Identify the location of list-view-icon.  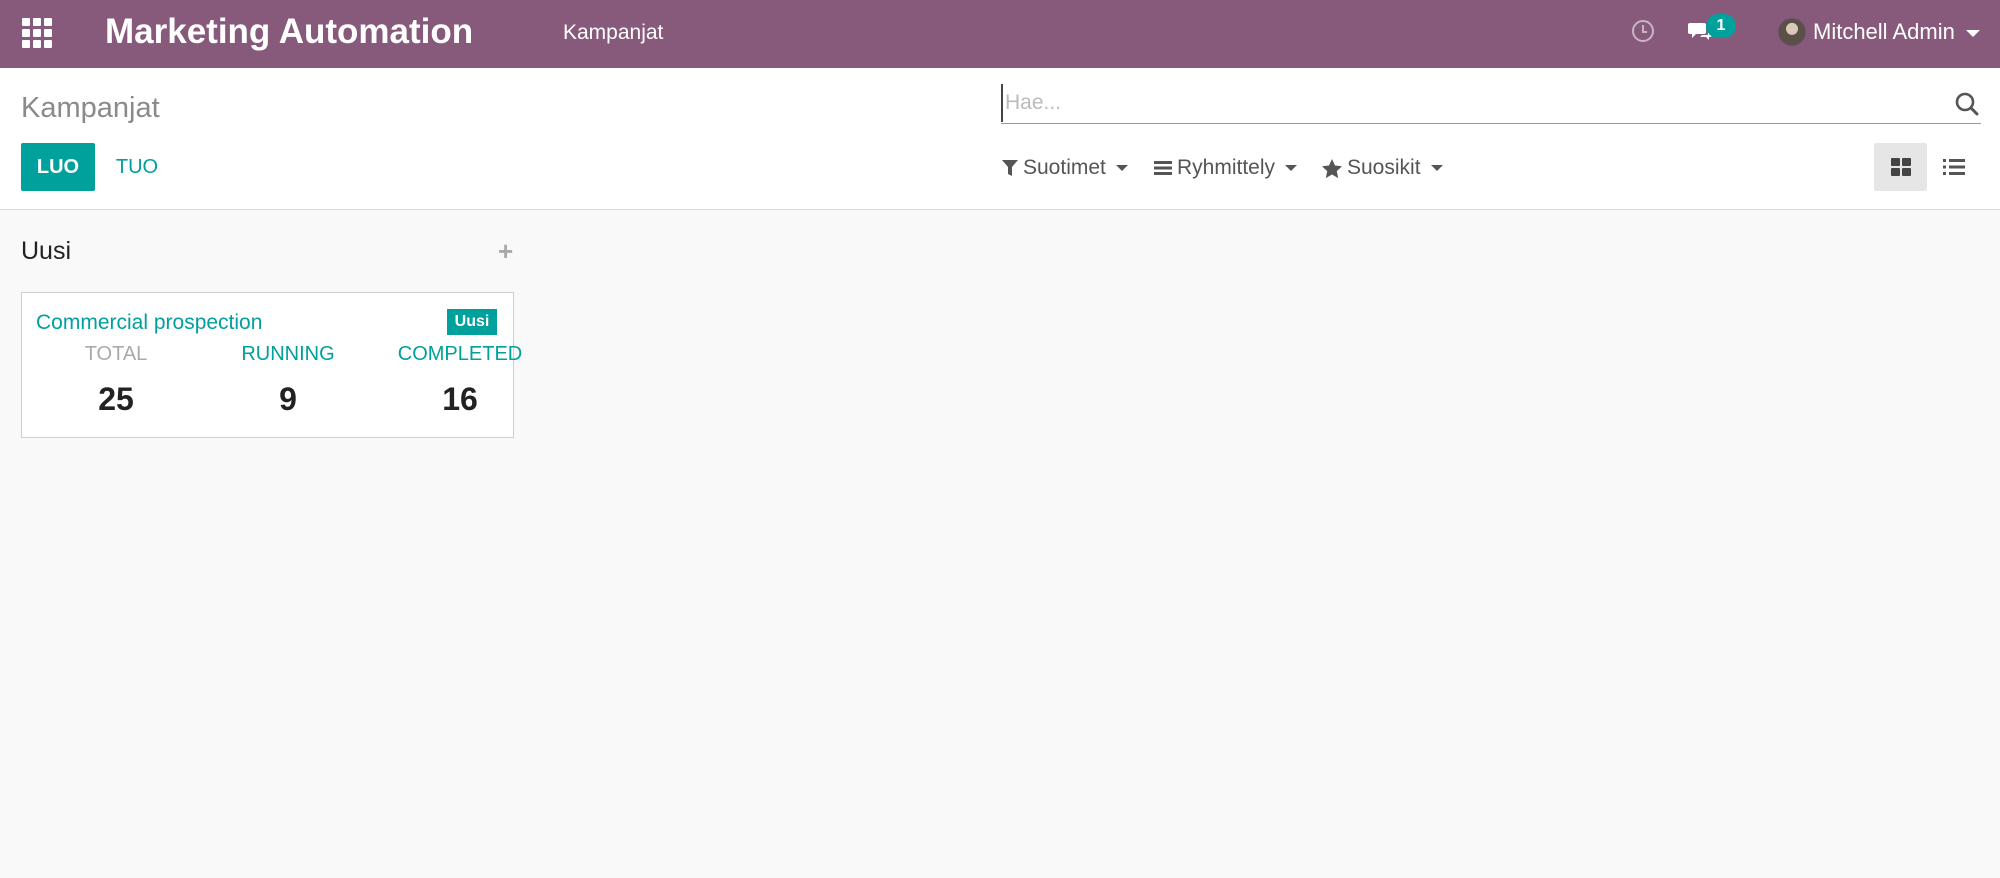
(1954, 167).